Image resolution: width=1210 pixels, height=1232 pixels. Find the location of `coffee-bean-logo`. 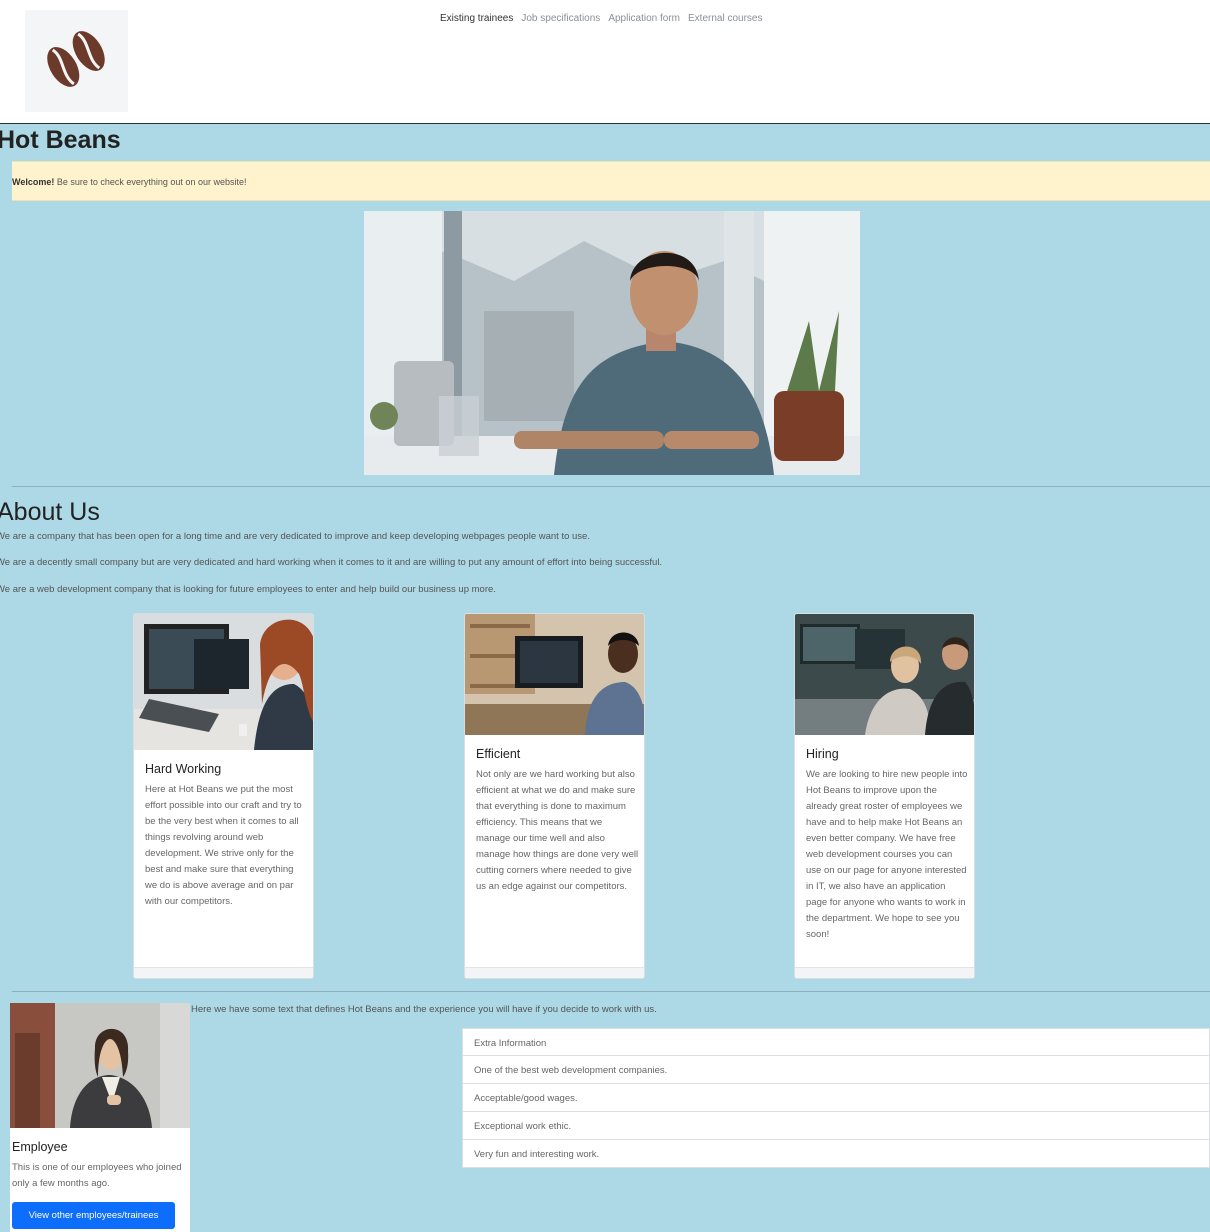

coffee-bean-logo is located at coordinates (76, 61).